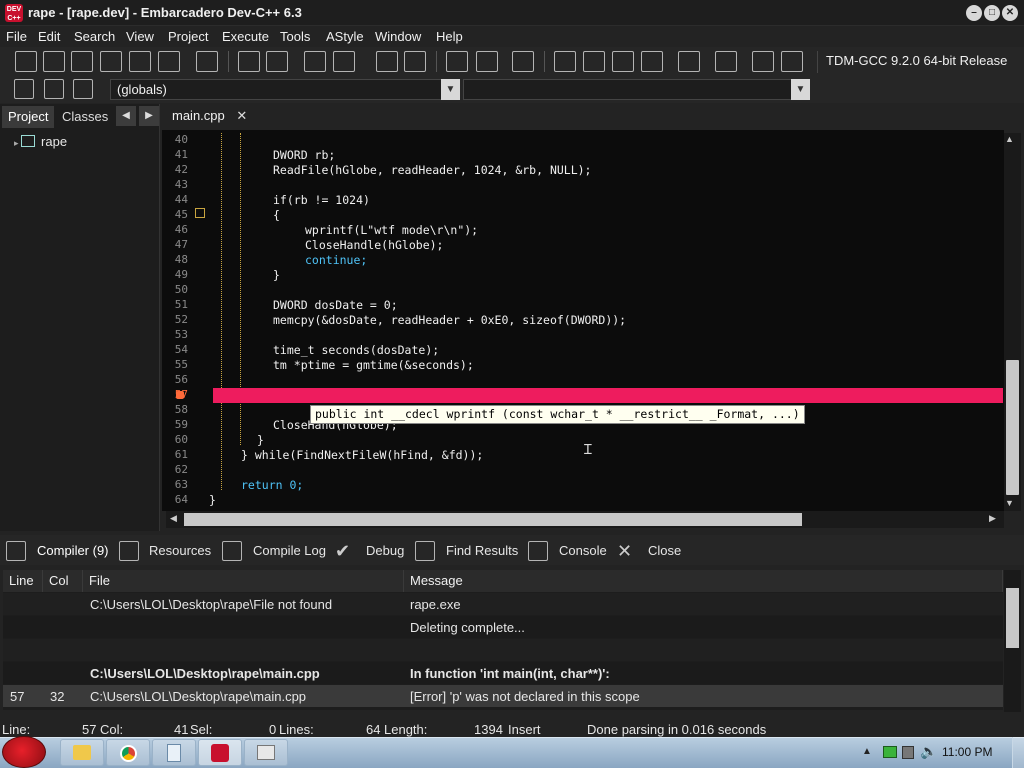 Image resolution: width=1024 pixels, height=768 pixels. What do you see at coordinates (83, 89) in the screenshot?
I see `bookmark-toggle-icon` at bounding box center [83, 89].